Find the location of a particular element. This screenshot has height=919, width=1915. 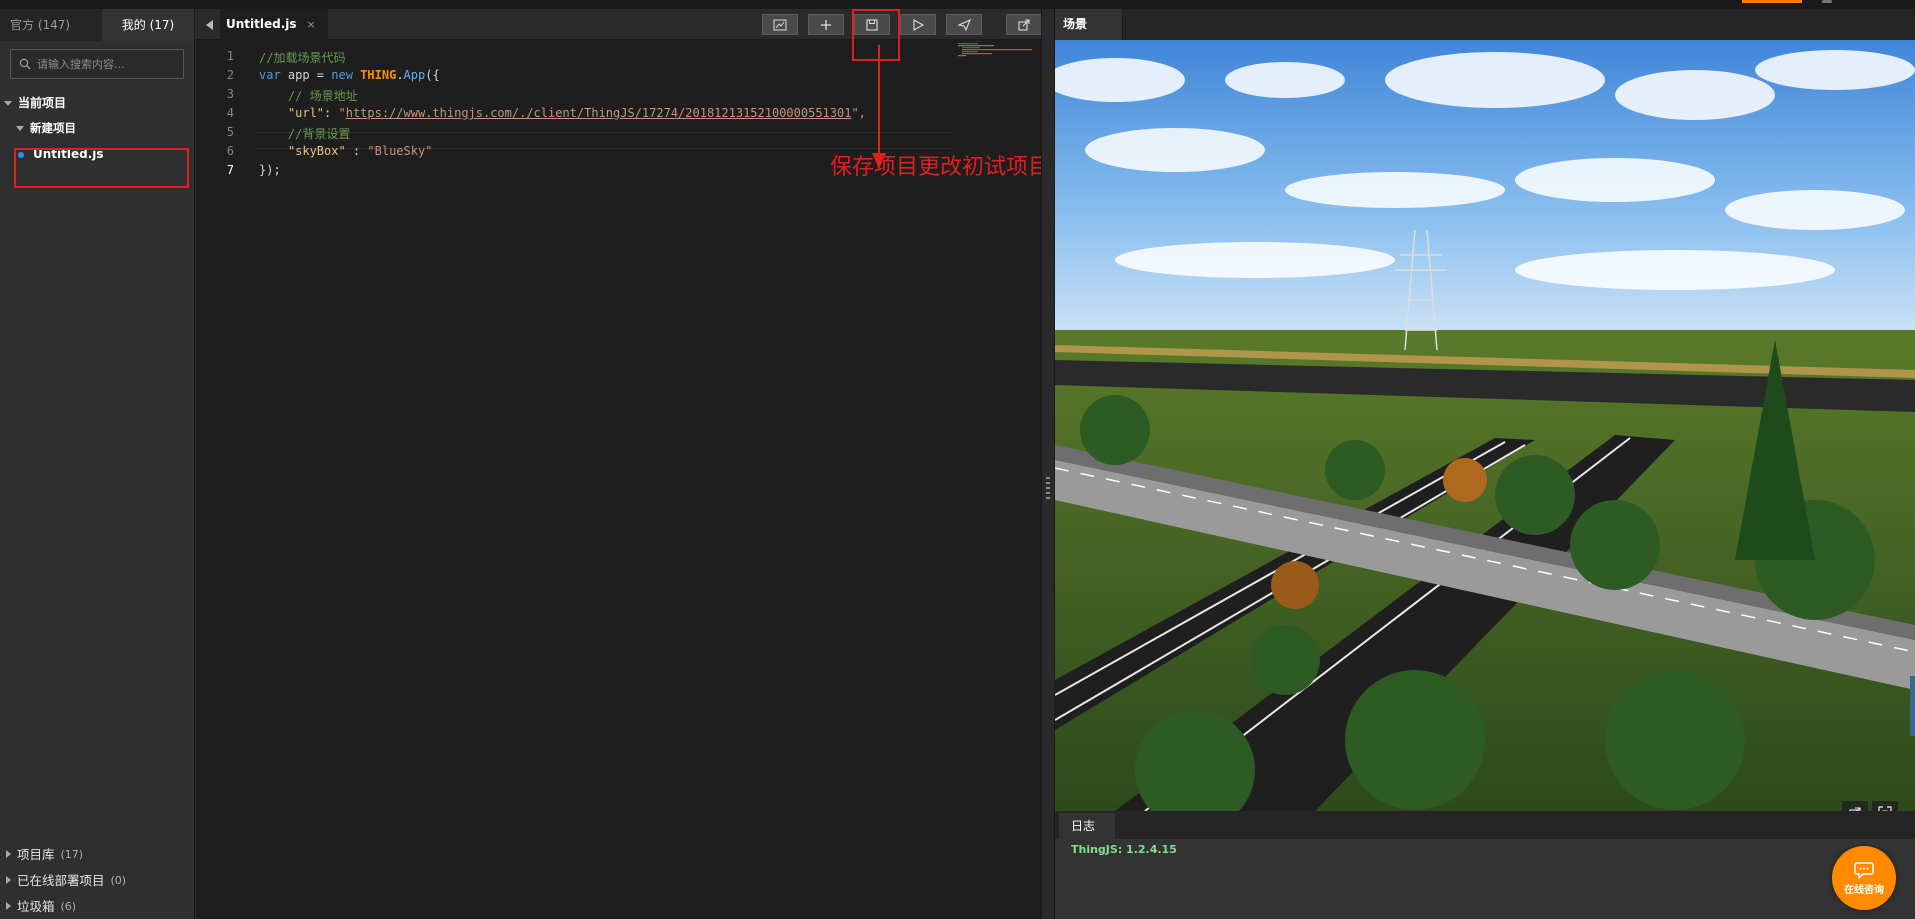

search-input is located at coordinates (107, 64).